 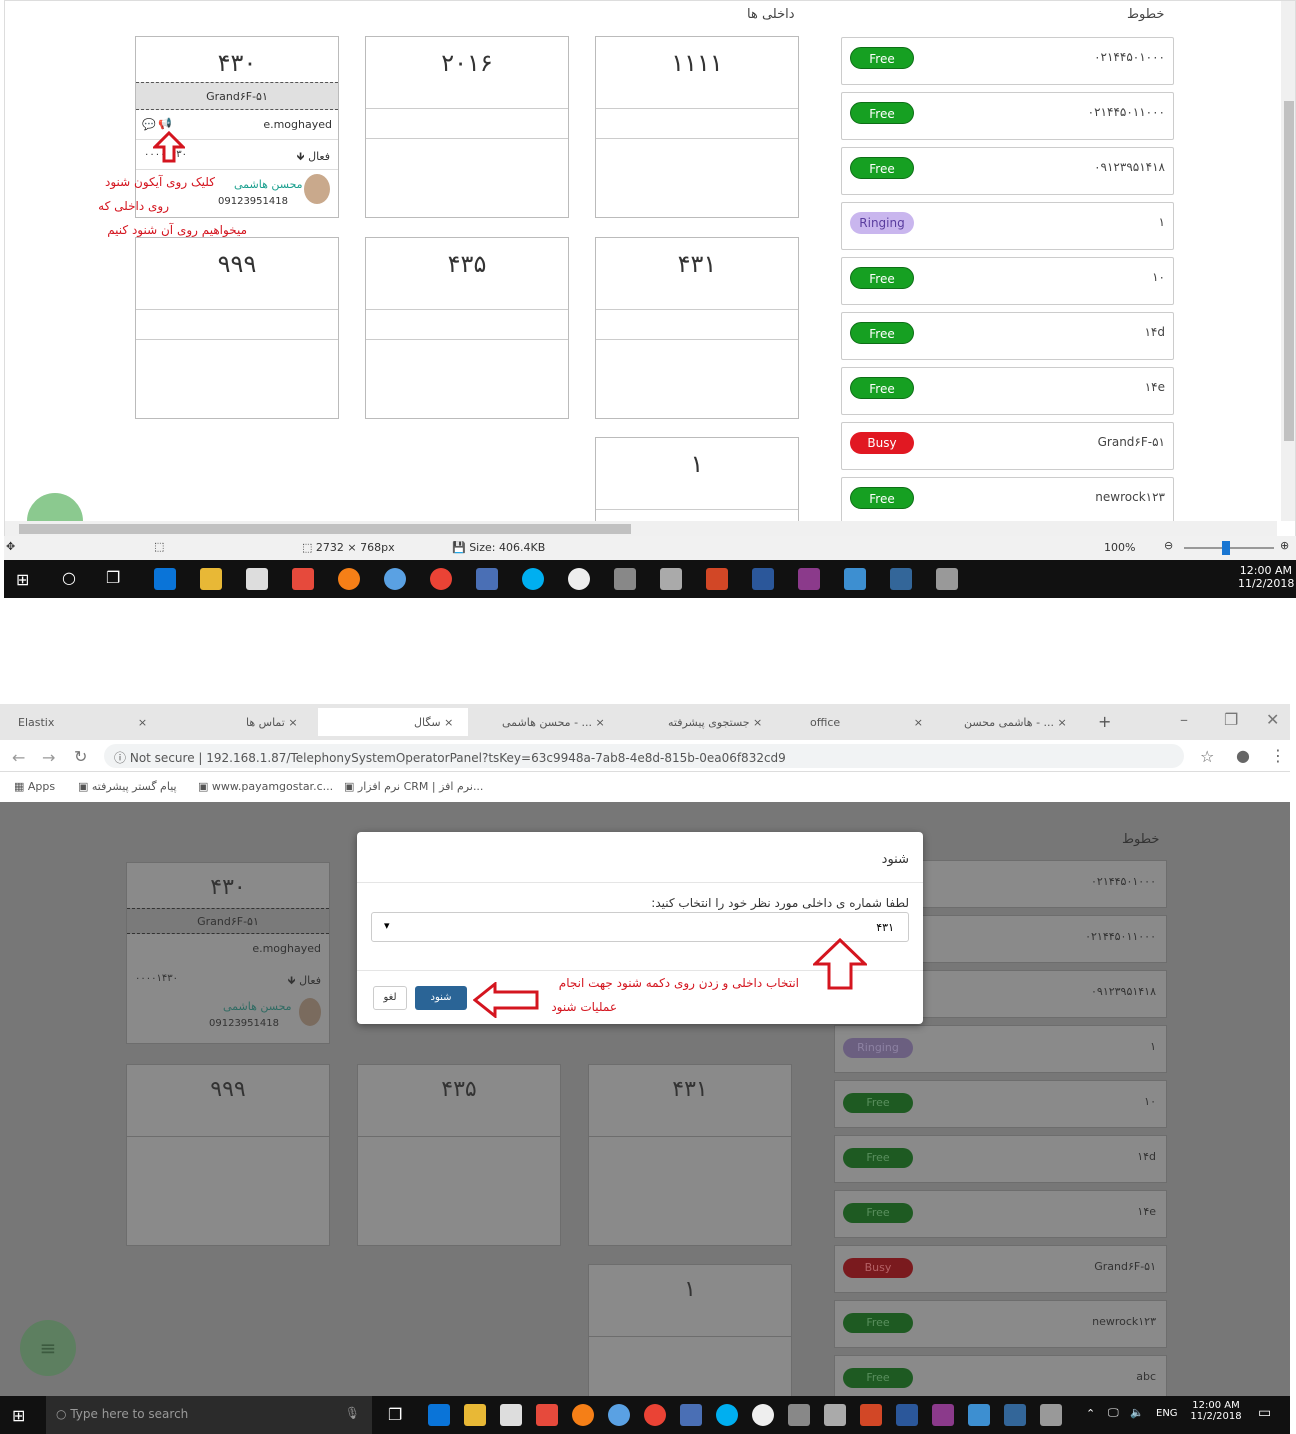 What do you see at coordinates (441, 579) in the screenshot?
I see `chrome-icon` at bounding box center [441, 579].